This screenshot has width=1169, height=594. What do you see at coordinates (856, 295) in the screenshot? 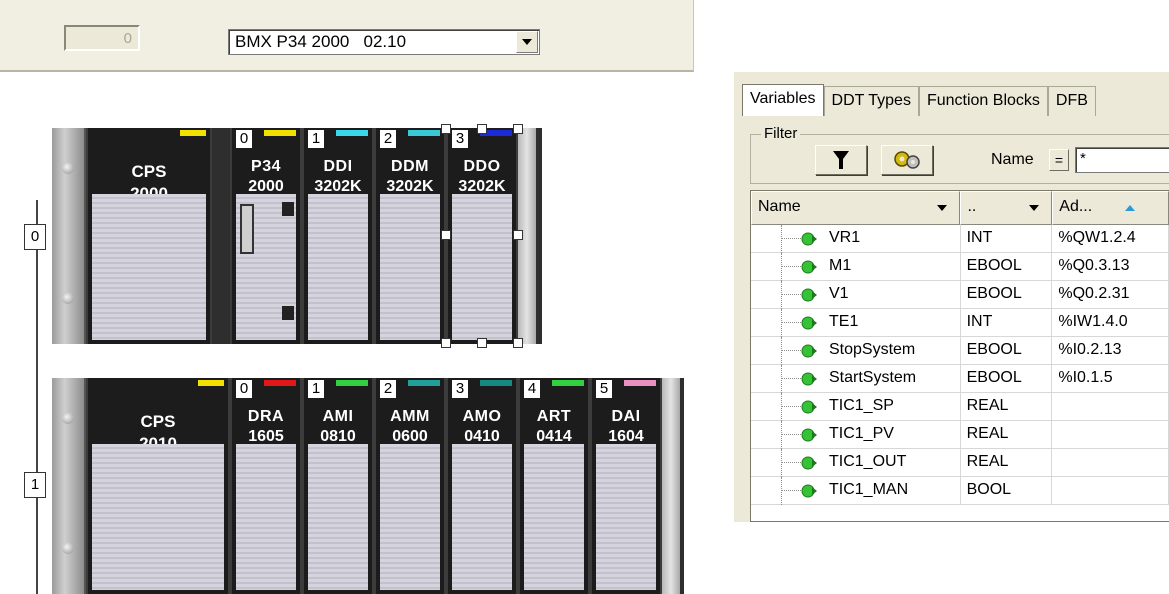
I see `variable-name-cell: V1` at bounding box center [856, 295].